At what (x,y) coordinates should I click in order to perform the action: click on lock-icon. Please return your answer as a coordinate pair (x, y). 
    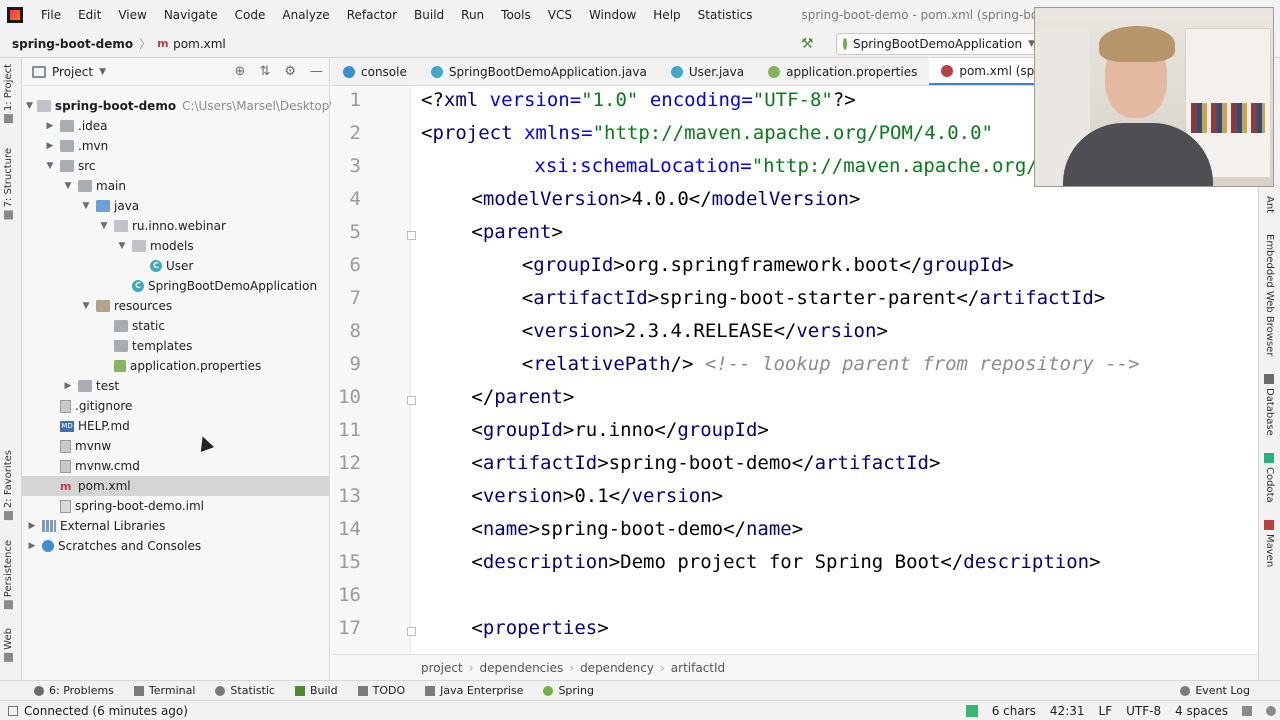
    Looking at the image, I should click on (1247, 710).